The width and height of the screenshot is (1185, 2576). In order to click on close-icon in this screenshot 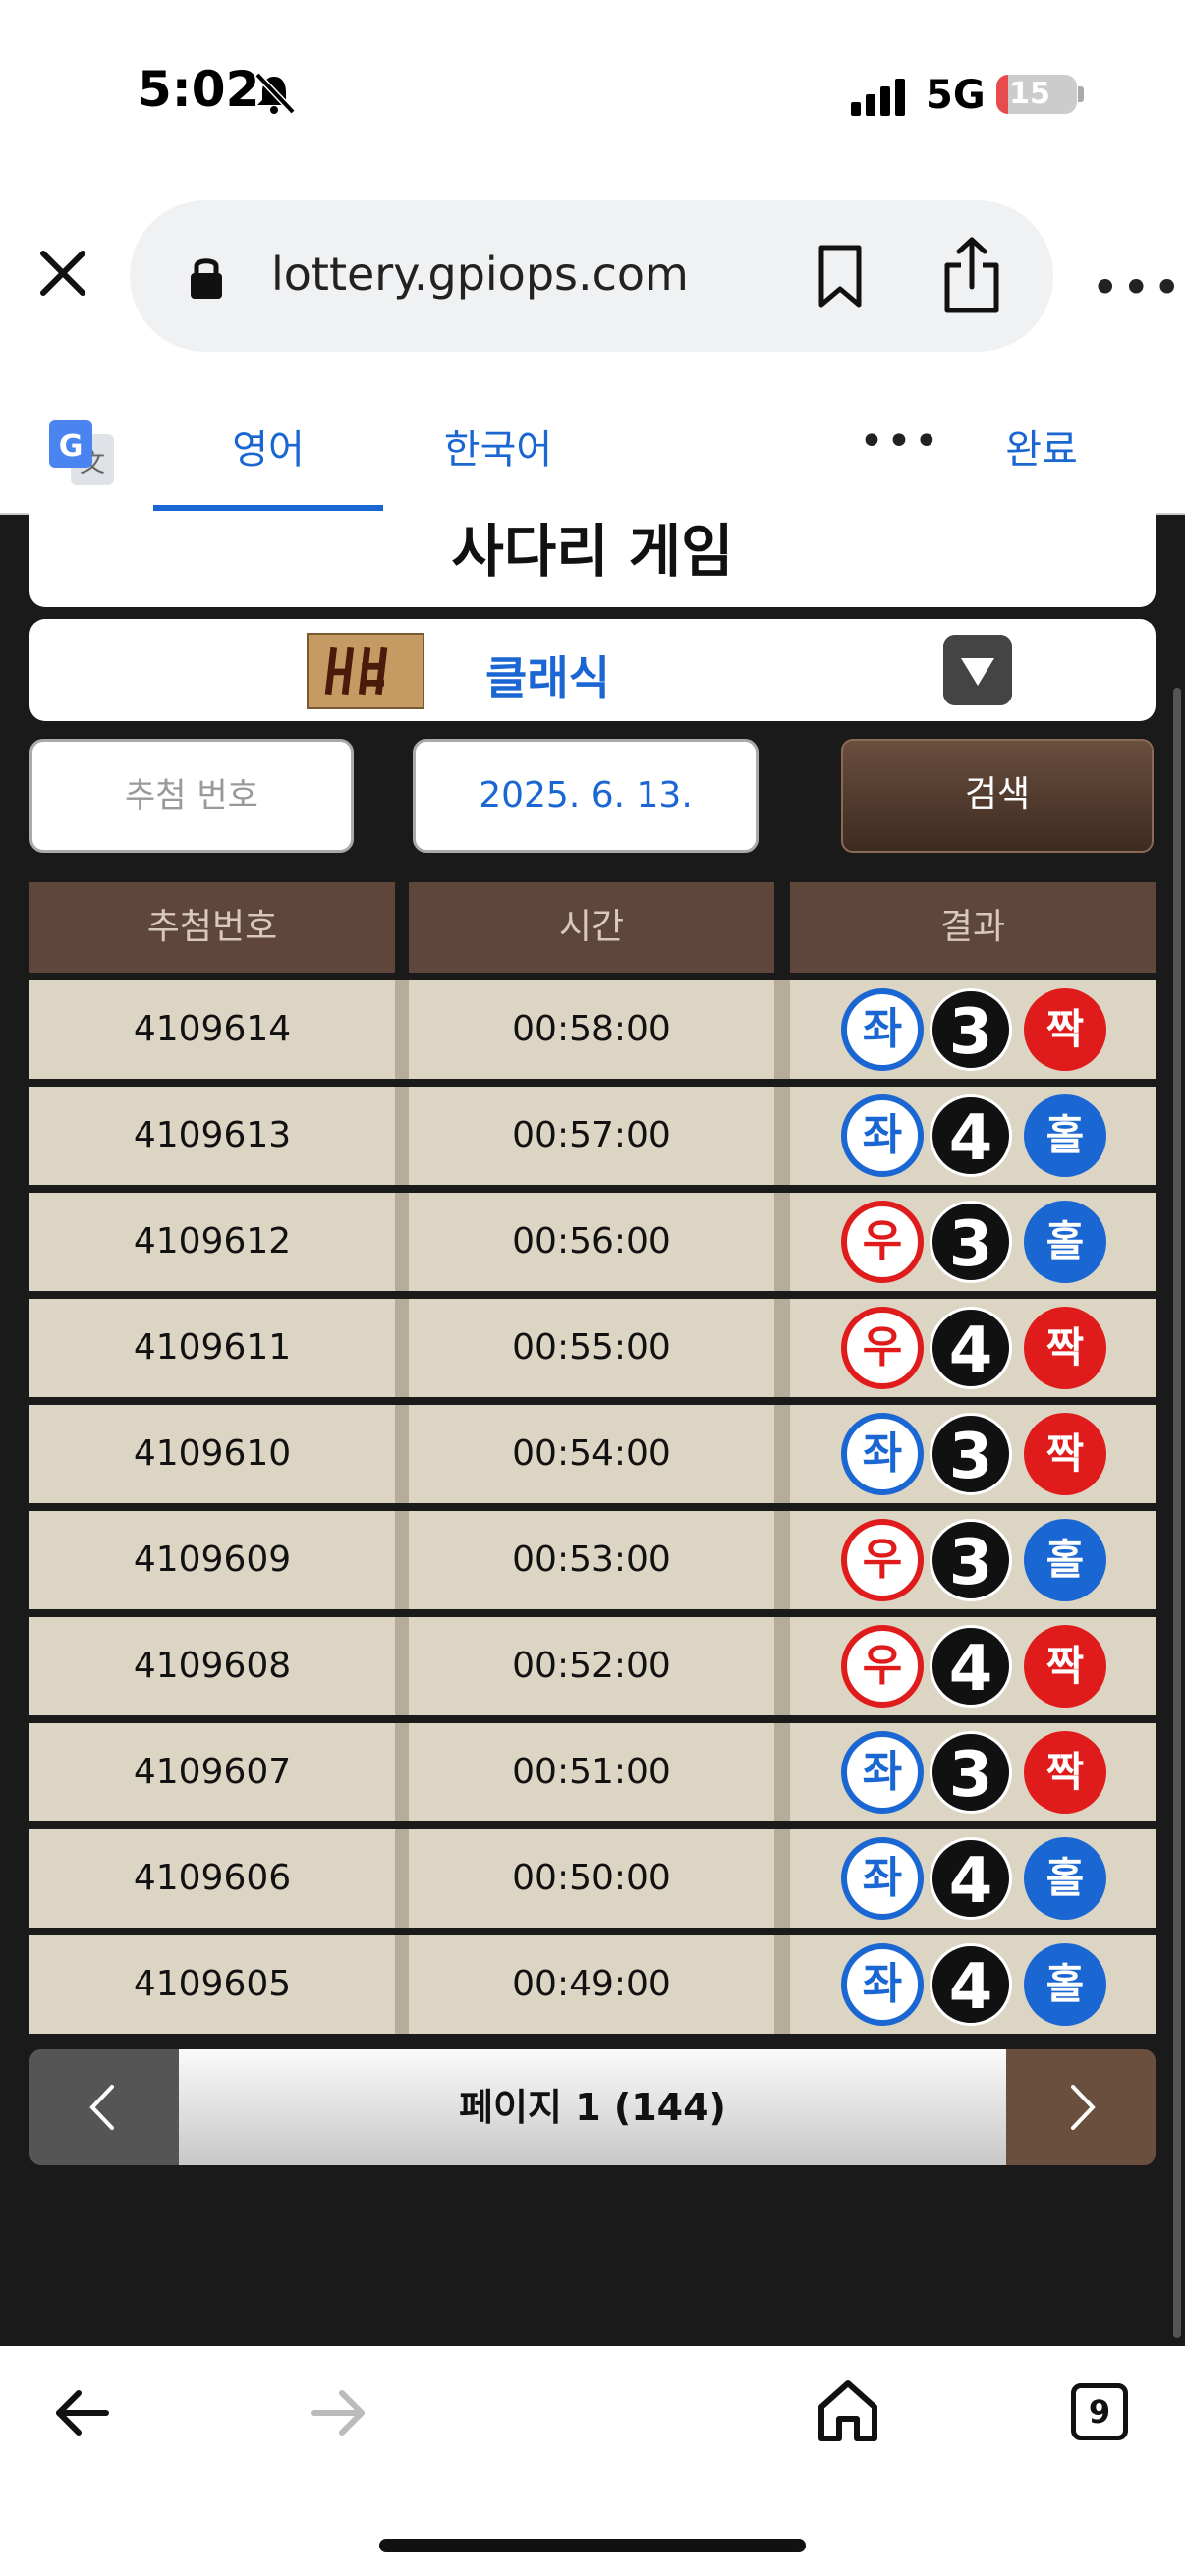, I will do `click(63, 273)`.